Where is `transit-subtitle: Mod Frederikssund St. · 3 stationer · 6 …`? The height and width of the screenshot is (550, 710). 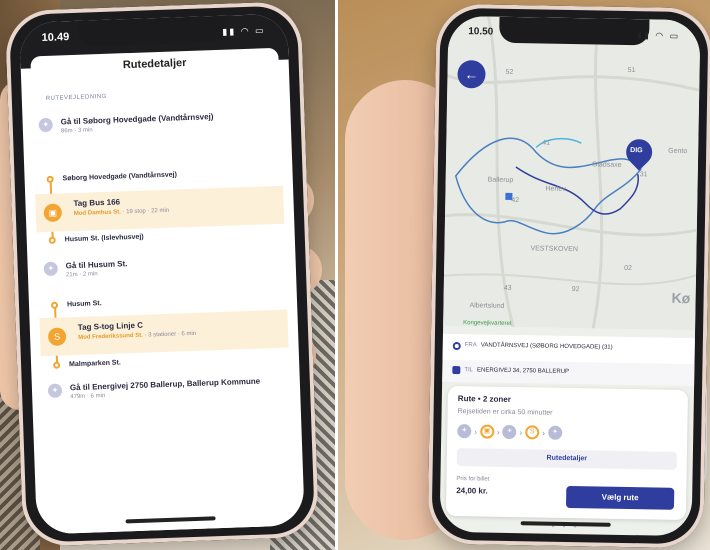 transit-subtitle: Mod Frederikssund St. · 3 stationer · 6 … is located at coordinates (137, 336).